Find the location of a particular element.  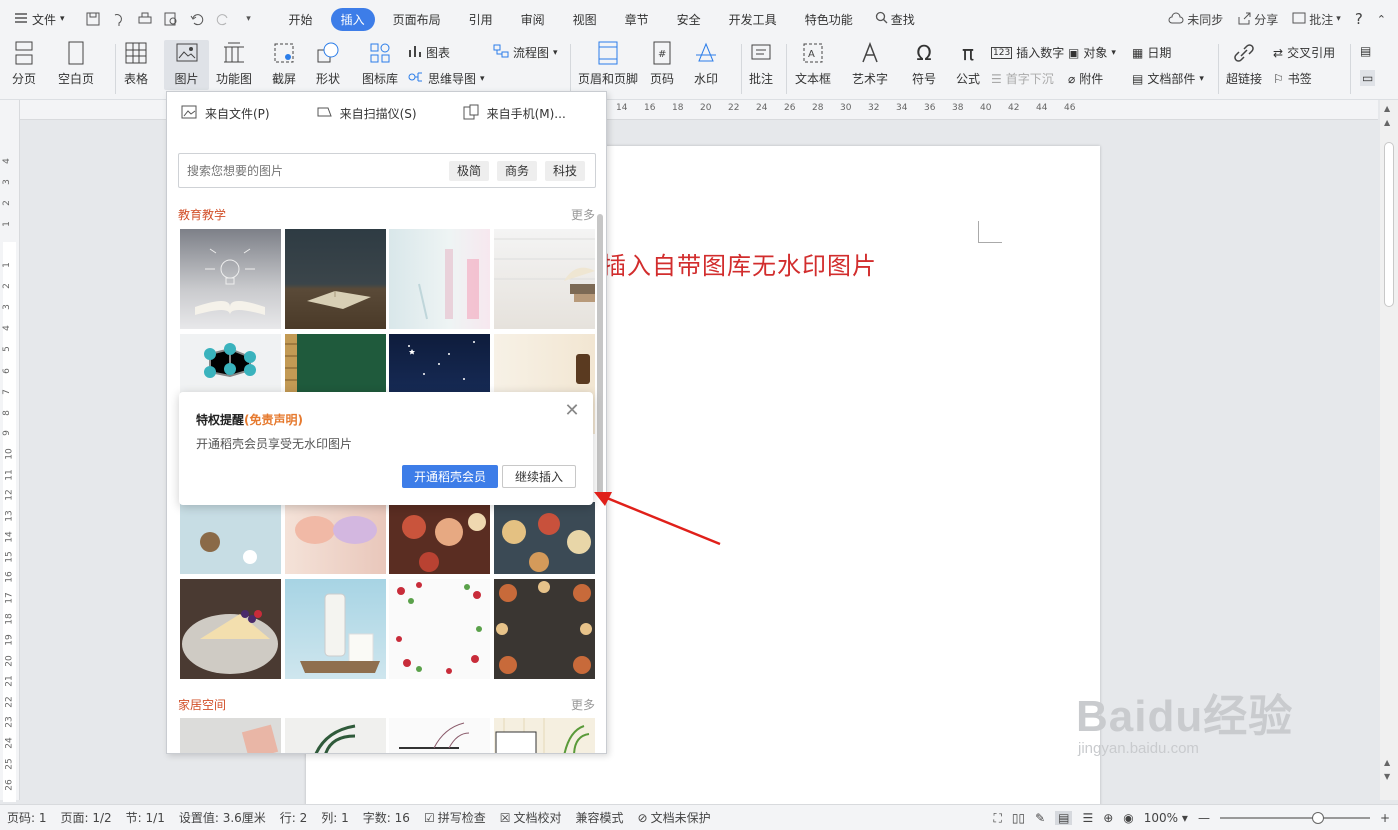

tab-view: 视图 is located at coordinates (585, 19).